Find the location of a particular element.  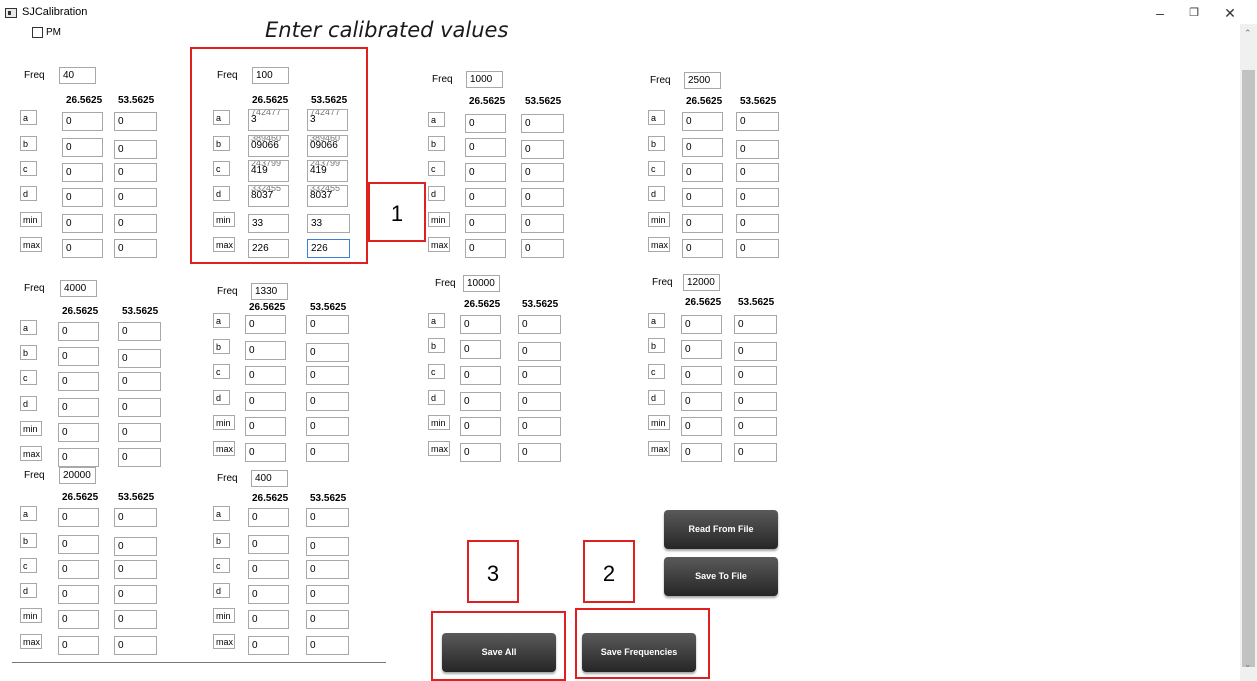

minimize-button: – is located at coordinates (1160, 13).